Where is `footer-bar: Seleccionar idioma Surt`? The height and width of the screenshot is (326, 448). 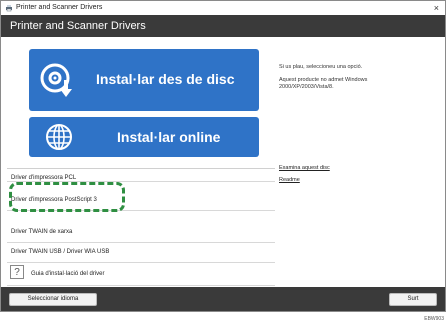
footer-bar: Seleccionar idioma Surt is located at coordinates (223, 299).